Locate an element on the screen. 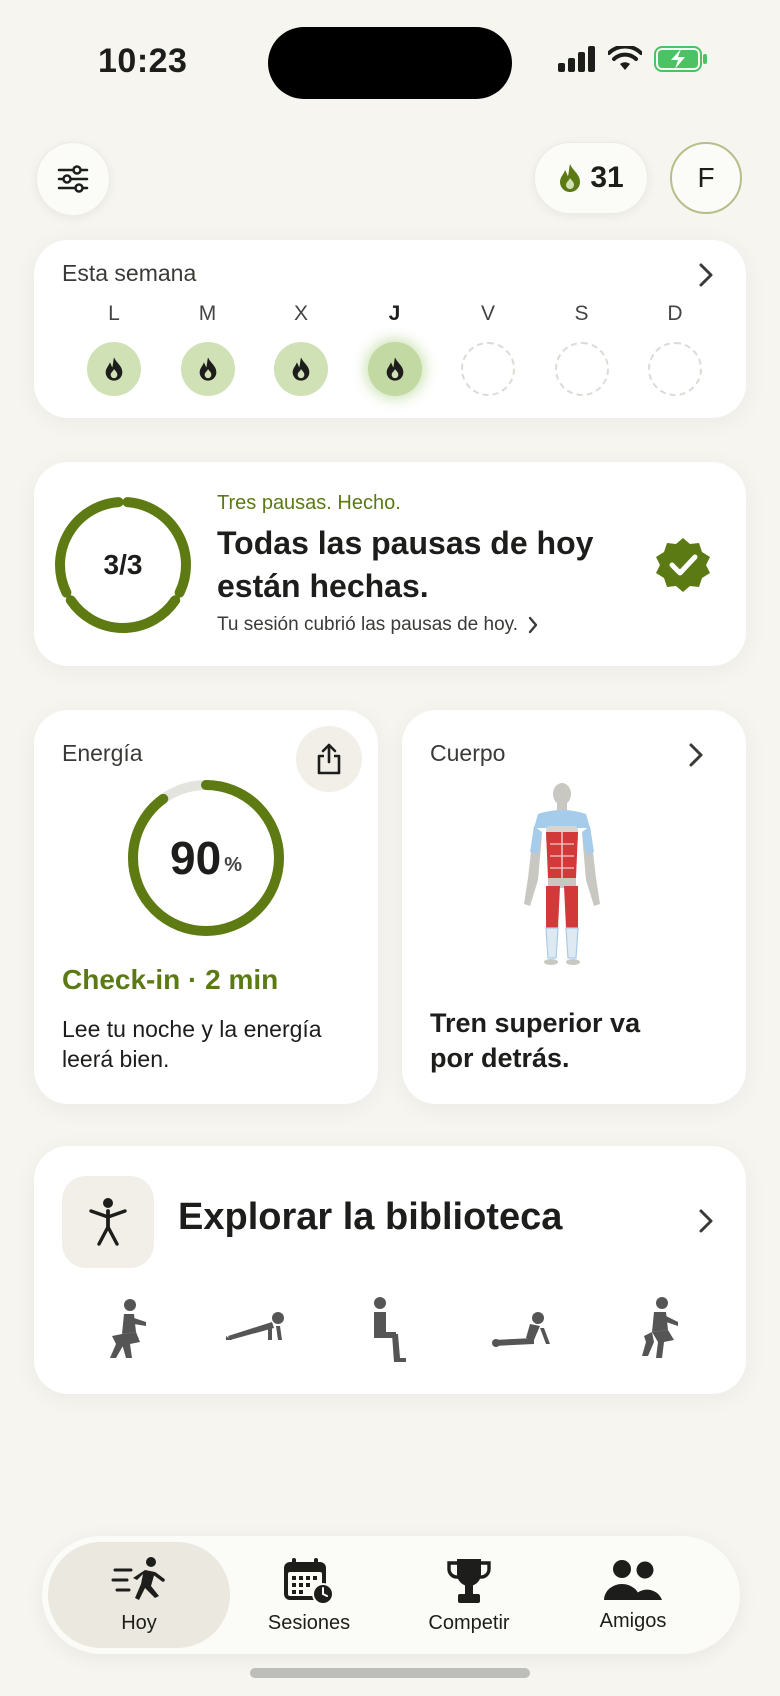  streak-badge: 31 is located at coordinates (591, 178).